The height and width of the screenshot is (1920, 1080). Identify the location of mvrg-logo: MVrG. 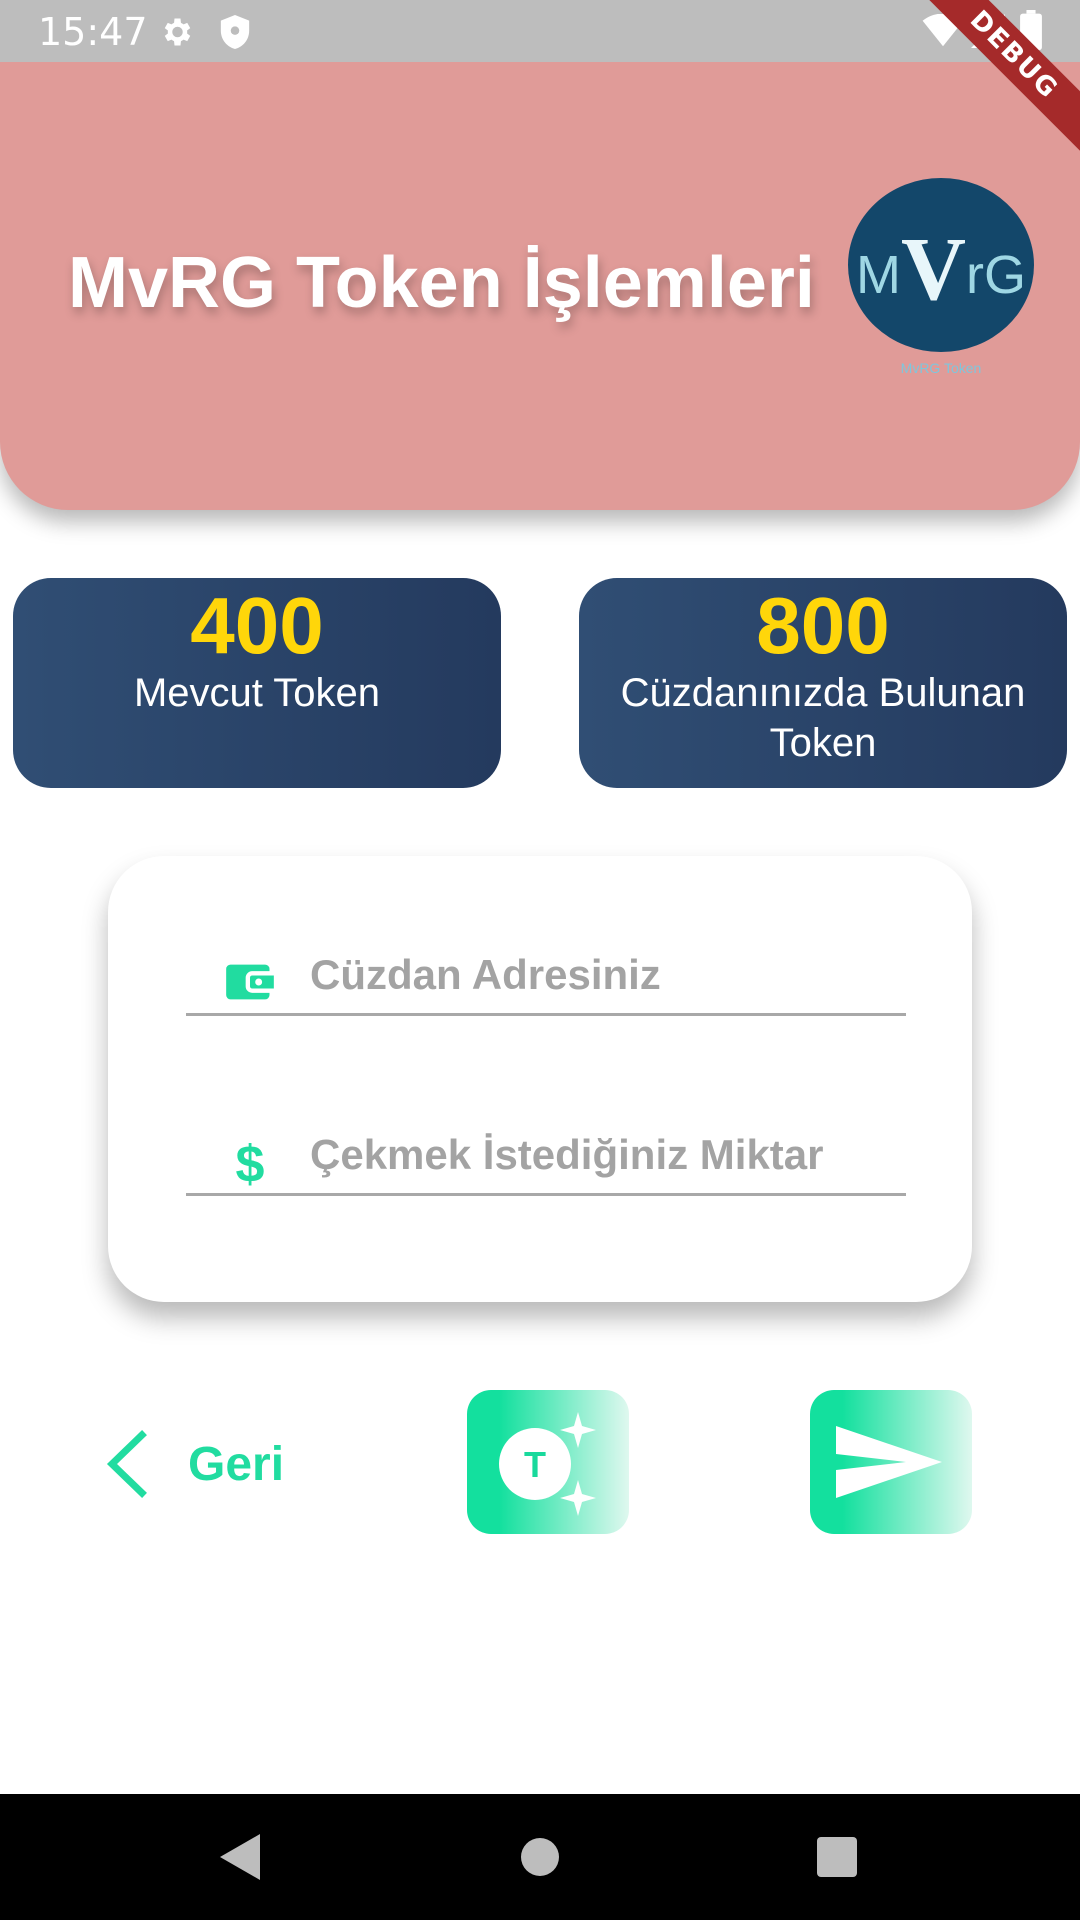
(941, 265).